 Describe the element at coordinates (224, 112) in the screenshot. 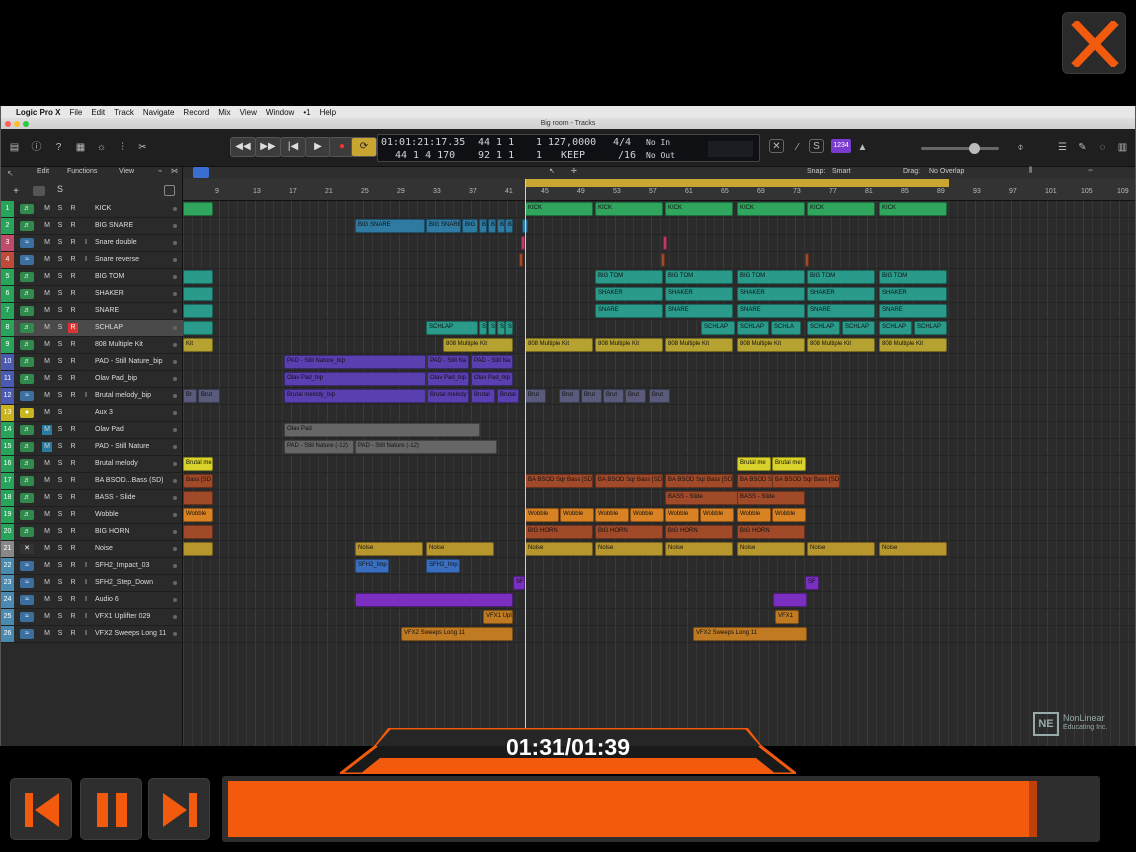

I see `menu-mix: Mix` at that location.